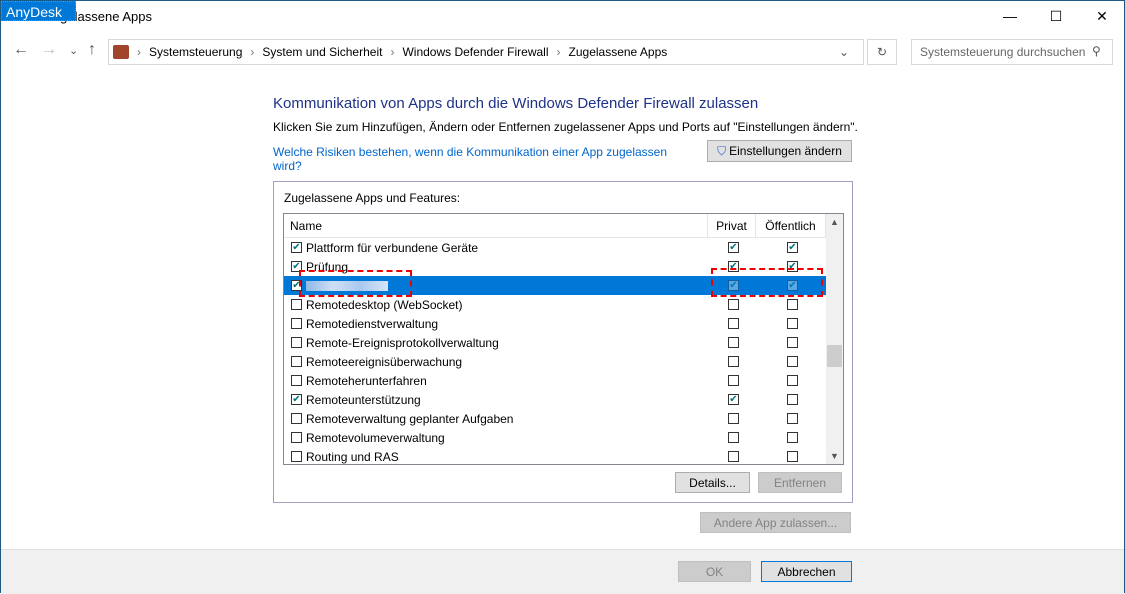  I want to click on breadcrumb-item: Systemsteuerung, so click(195, 52).